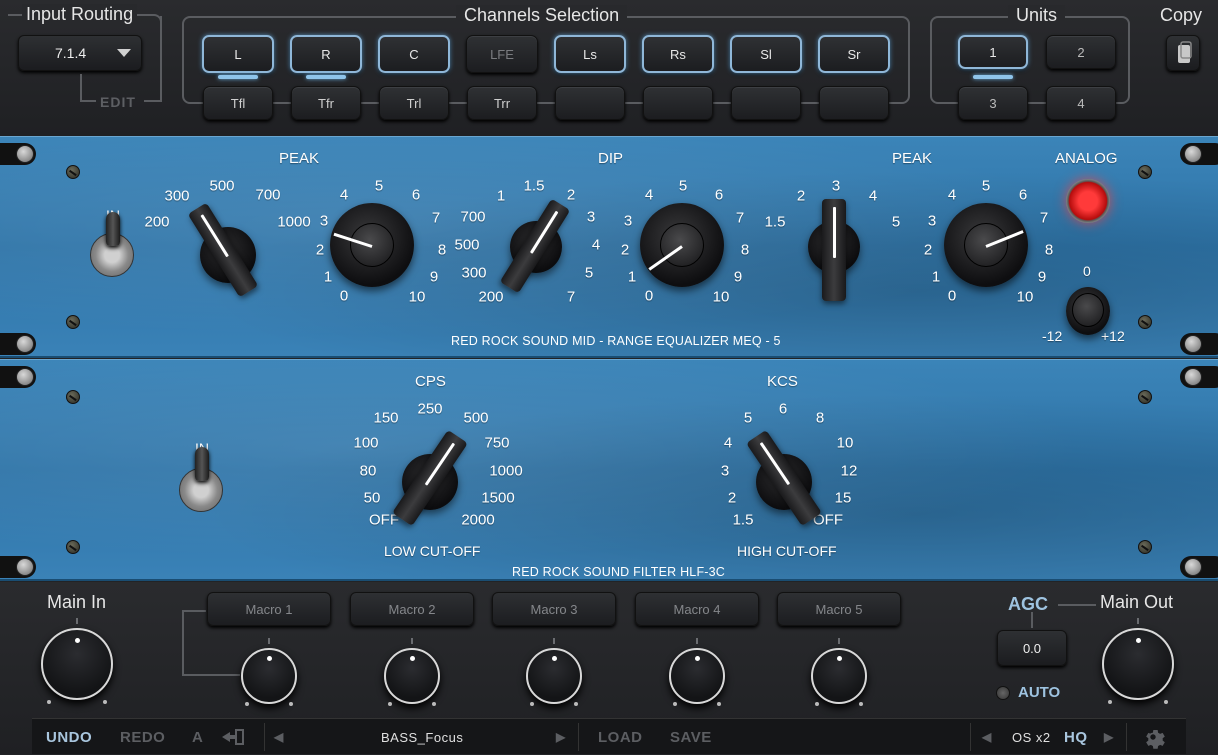  I want to click on channel-button-sr: Sr, so click(854, 54).